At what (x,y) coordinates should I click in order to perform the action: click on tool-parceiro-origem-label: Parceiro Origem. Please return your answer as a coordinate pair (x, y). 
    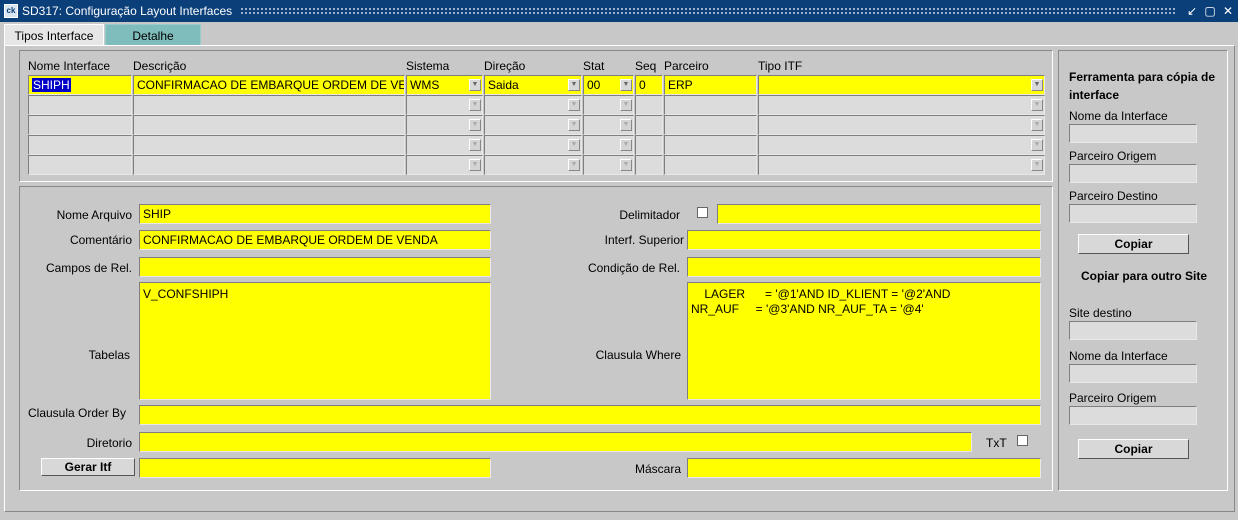
    Looking at the image, I should click on (1113, 156).